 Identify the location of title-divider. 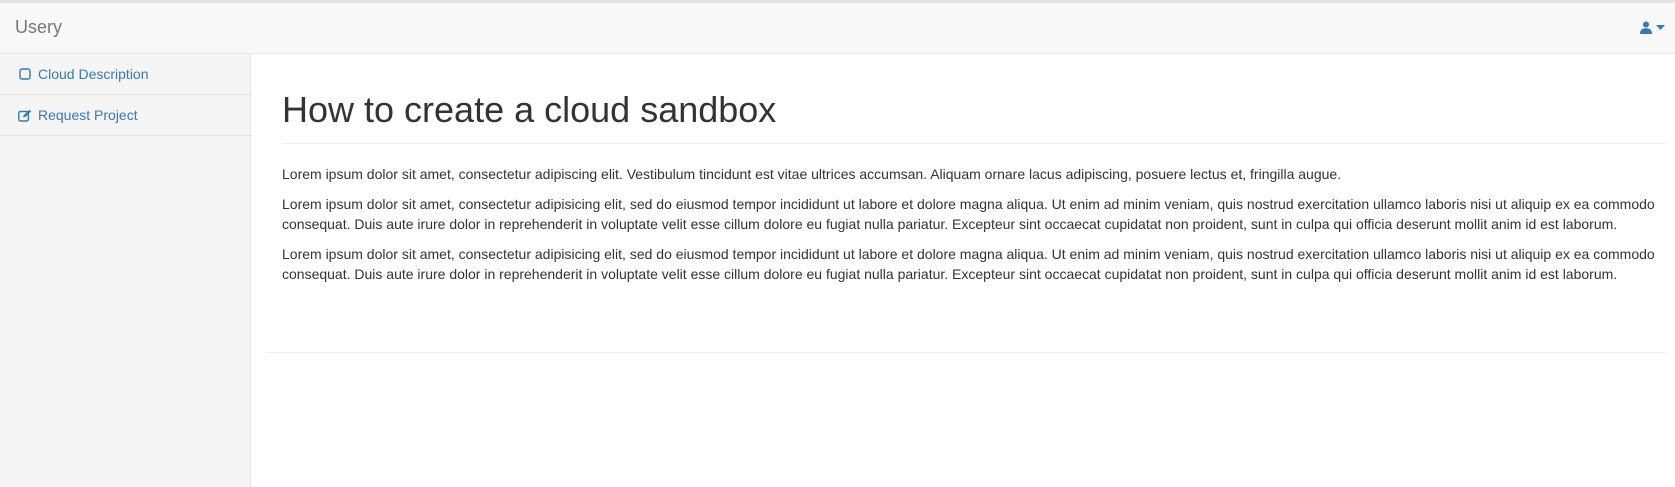
(974, 143).